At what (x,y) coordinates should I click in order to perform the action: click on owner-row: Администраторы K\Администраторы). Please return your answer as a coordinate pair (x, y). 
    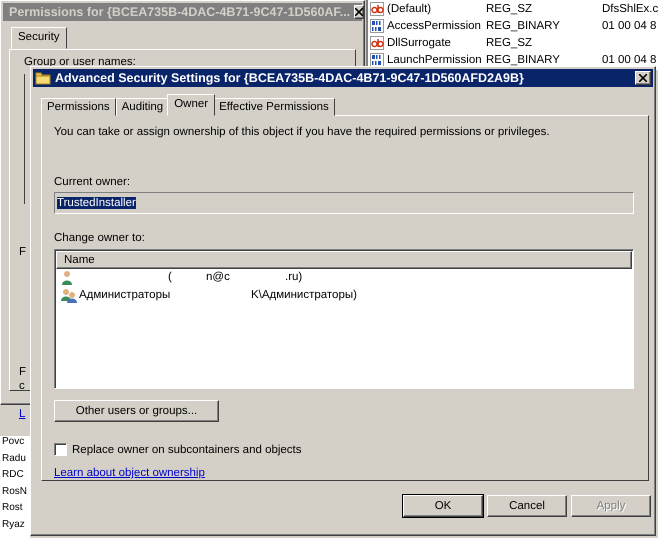
    Looking at the image, I should click on (344, 296).